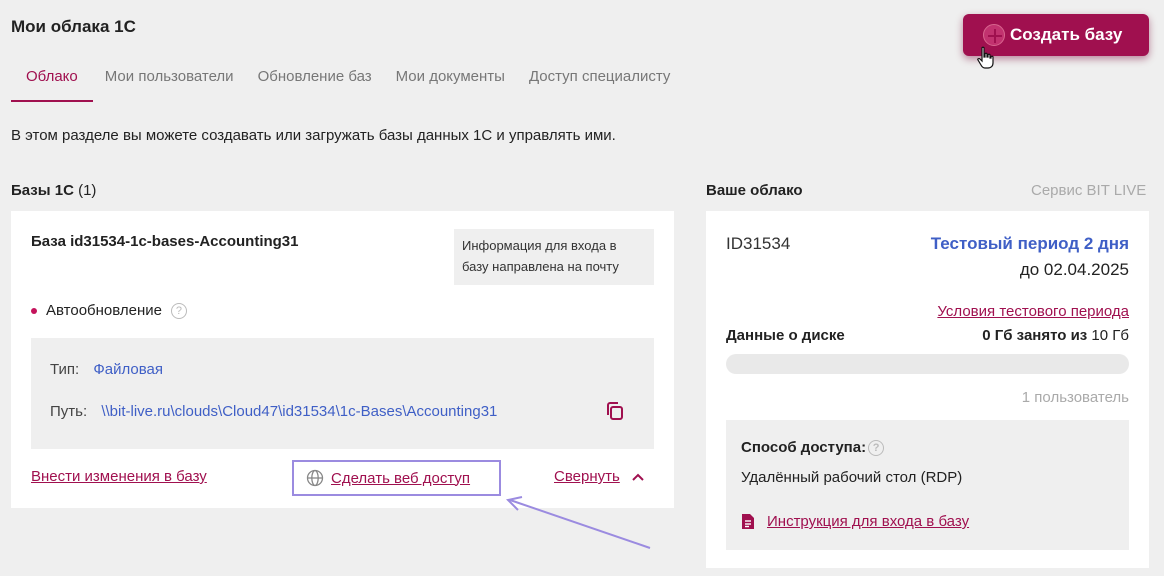 The width and height of the screenshot is (1164, 576). Describe the element at coordinates (119, 476) in the screenshot. I see `edit-base-link: Внести изменения в базу` at that location.